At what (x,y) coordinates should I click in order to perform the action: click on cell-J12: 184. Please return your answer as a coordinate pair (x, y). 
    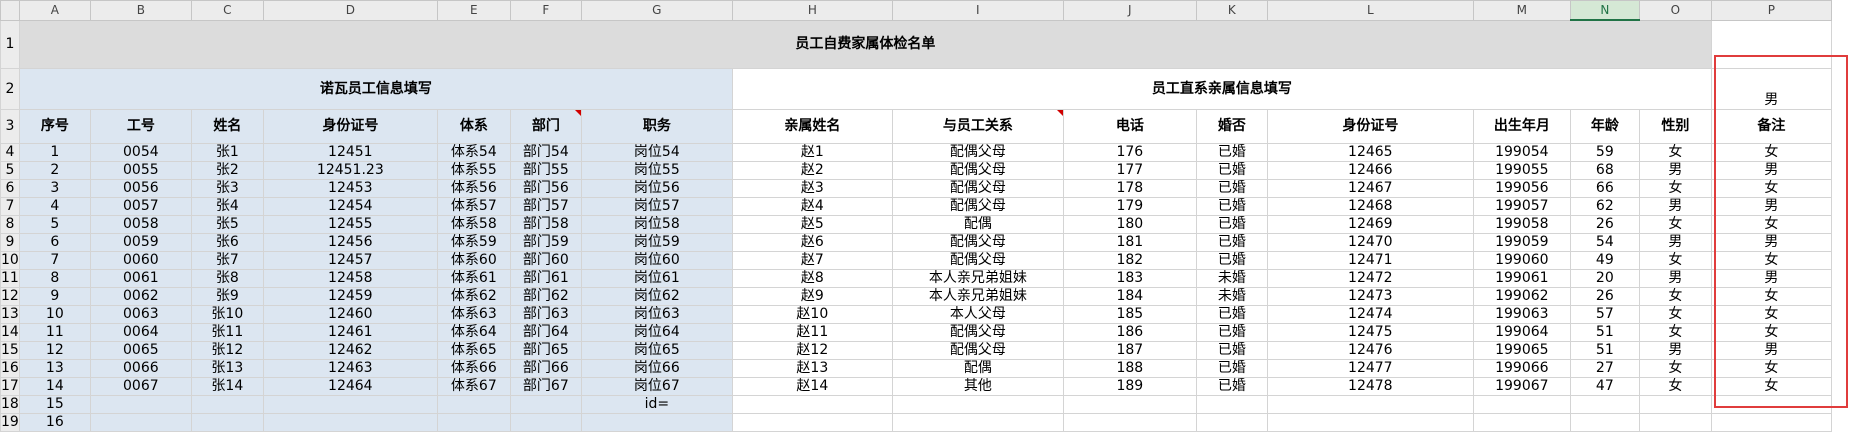
    Looking at the image, I should click on (1129, 296).